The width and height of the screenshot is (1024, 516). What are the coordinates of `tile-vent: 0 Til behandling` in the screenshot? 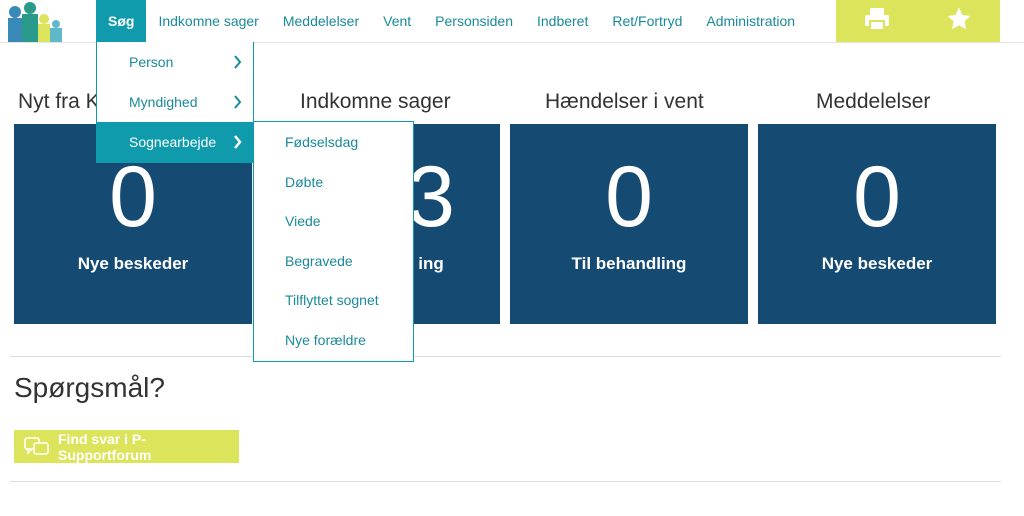 It's located at (629, 224).